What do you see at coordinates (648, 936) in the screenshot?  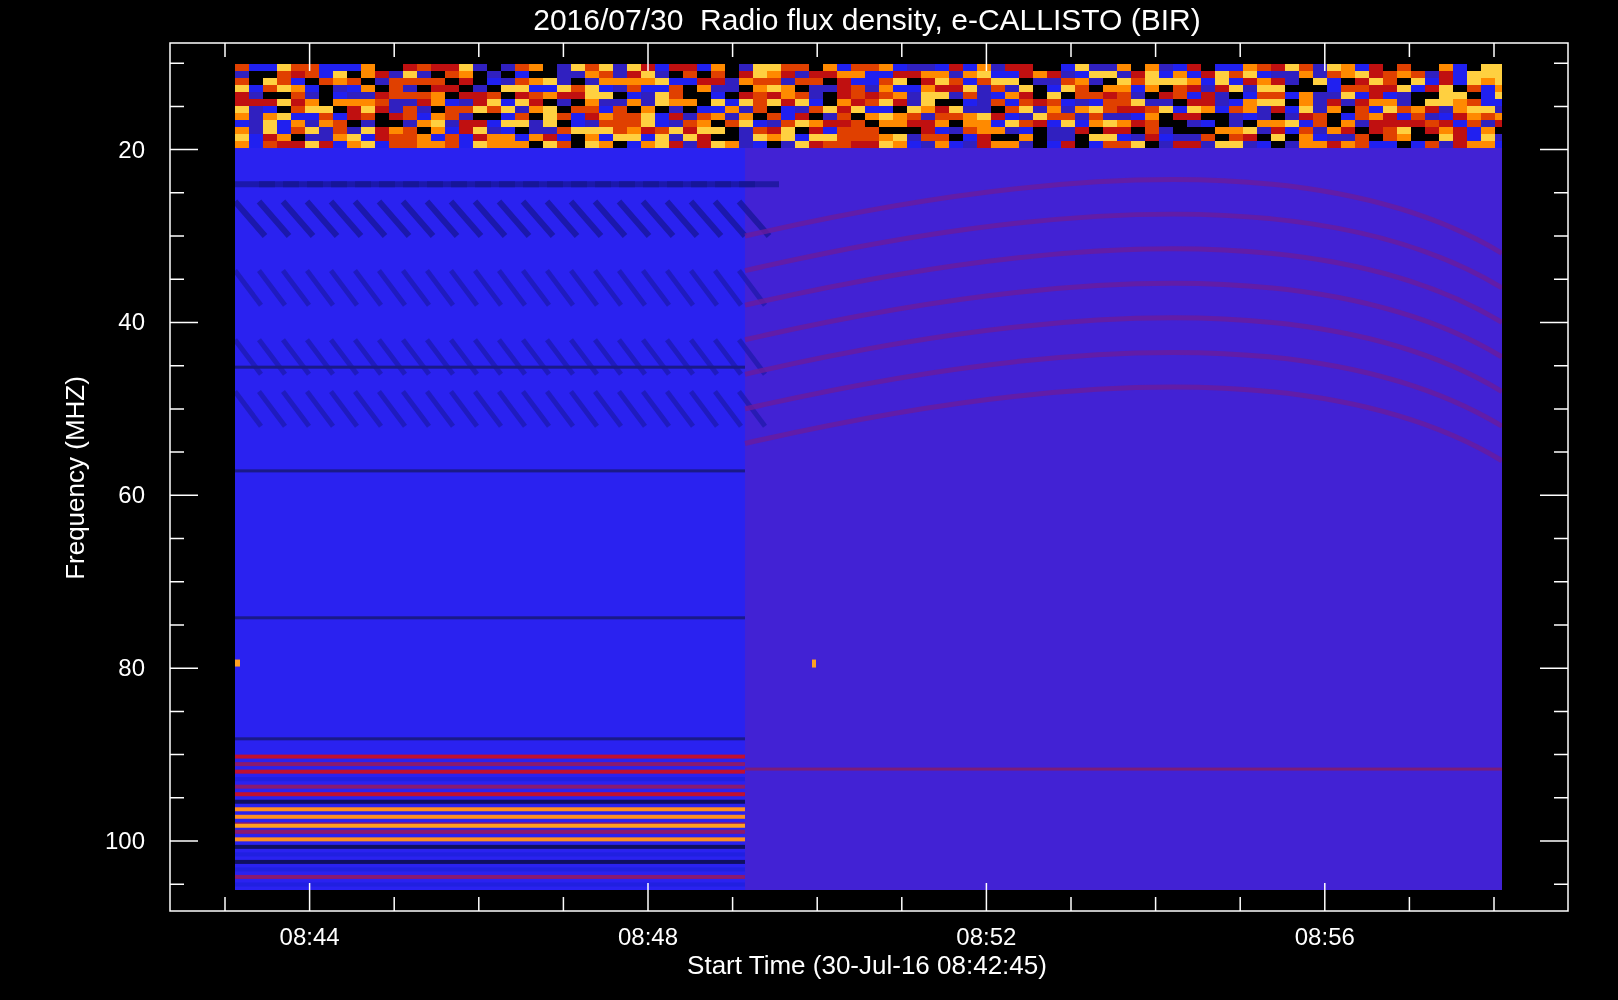 I see `x-tick-label: 08:48` at bounding box center [648, 936].